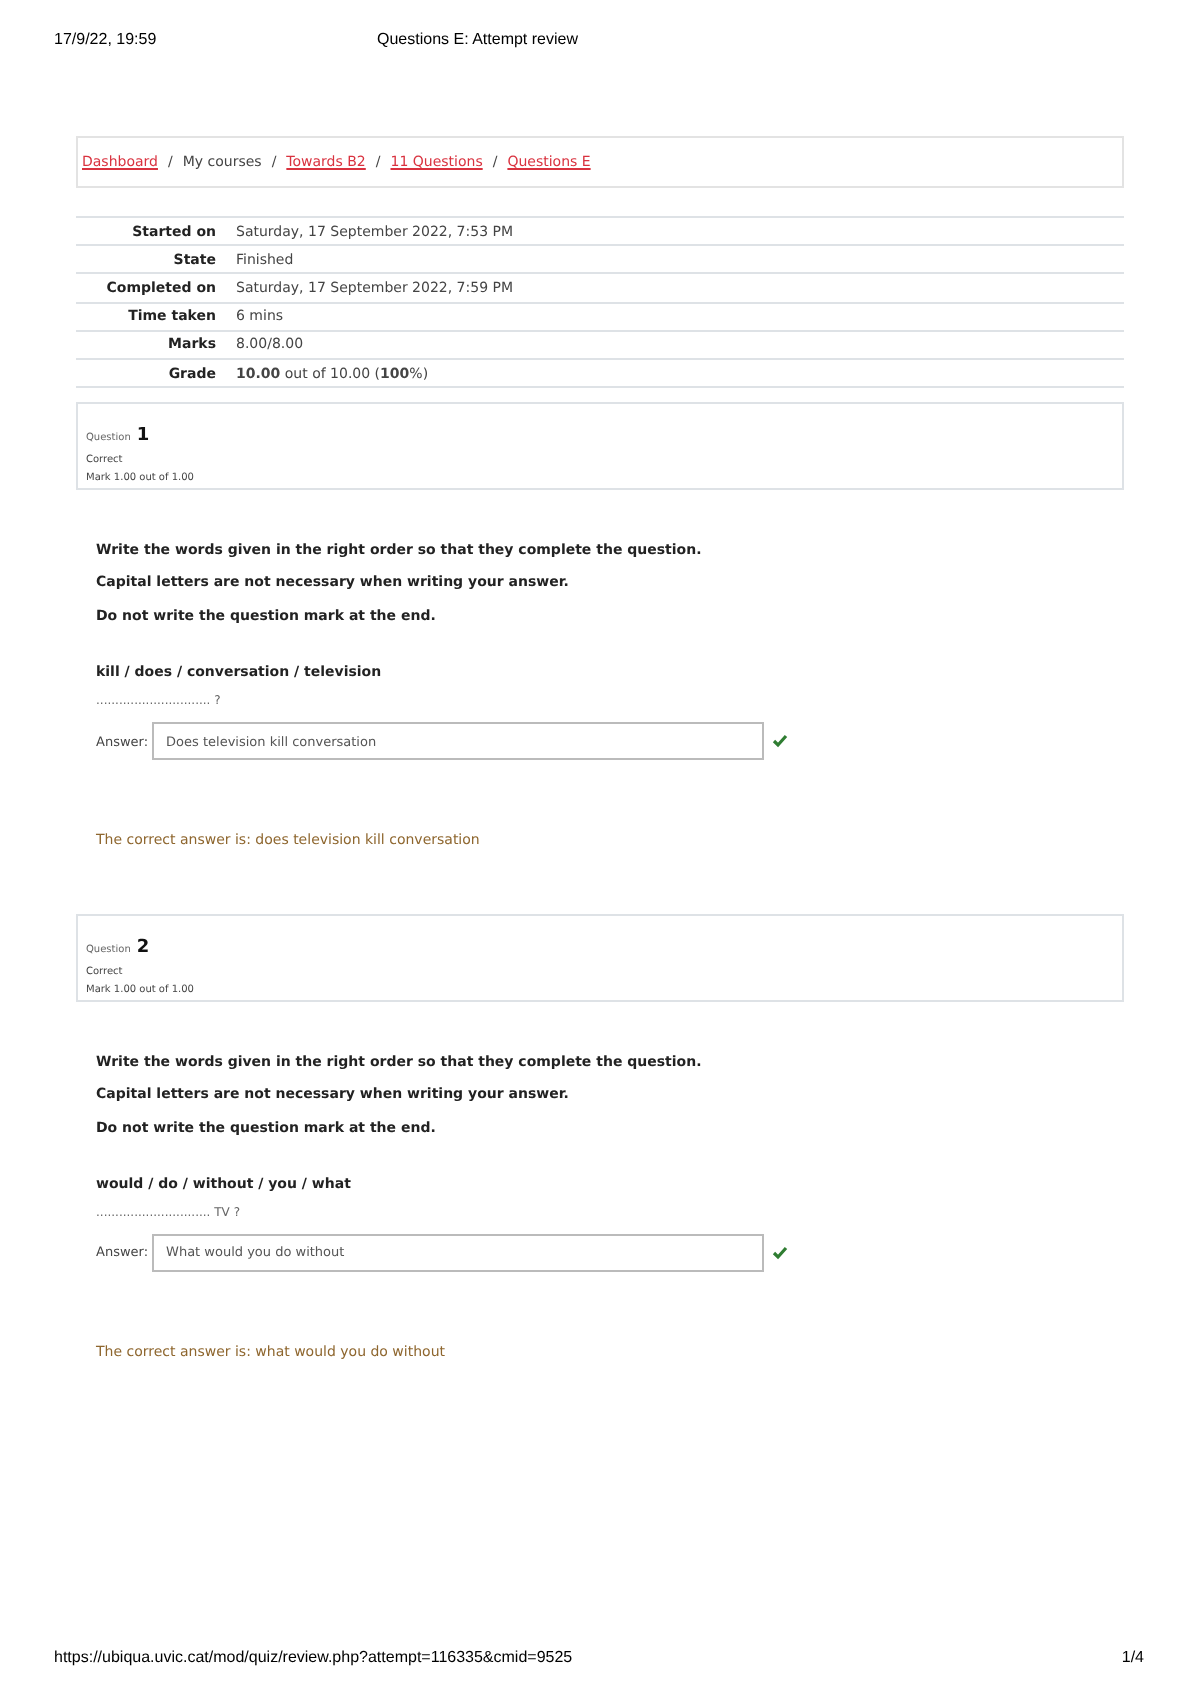  Describe the element at coordinates (143, 948) in the screenshot. I see `question-number: 2` at that location.